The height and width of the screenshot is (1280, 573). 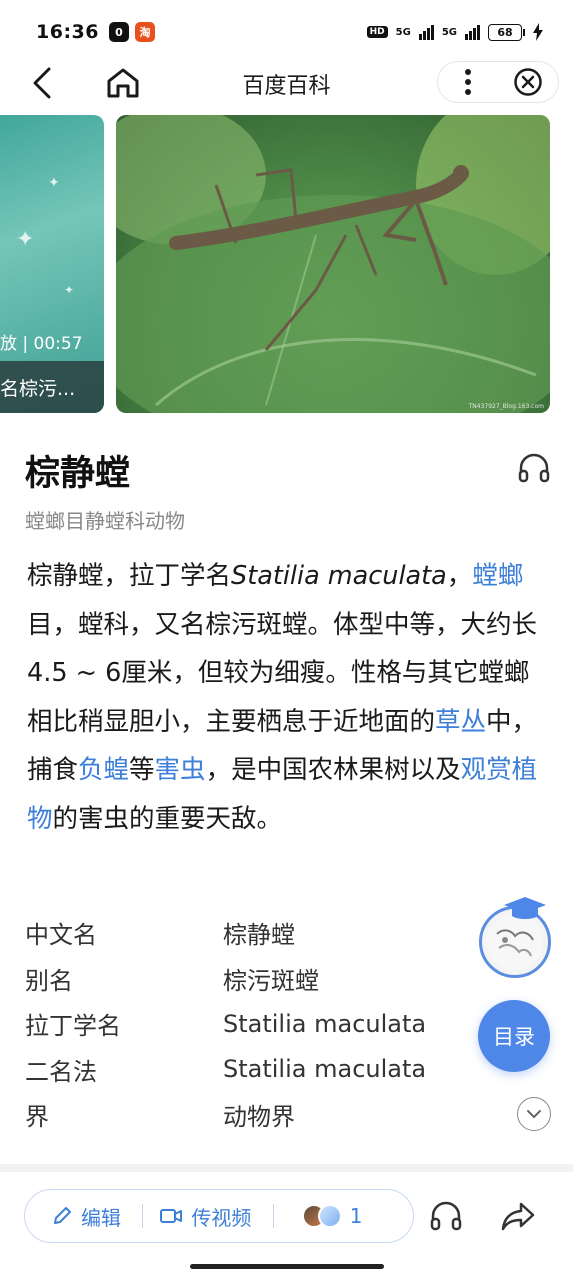 I want to click on upload-video-label: 传视频, so click(x=221, y=1217).